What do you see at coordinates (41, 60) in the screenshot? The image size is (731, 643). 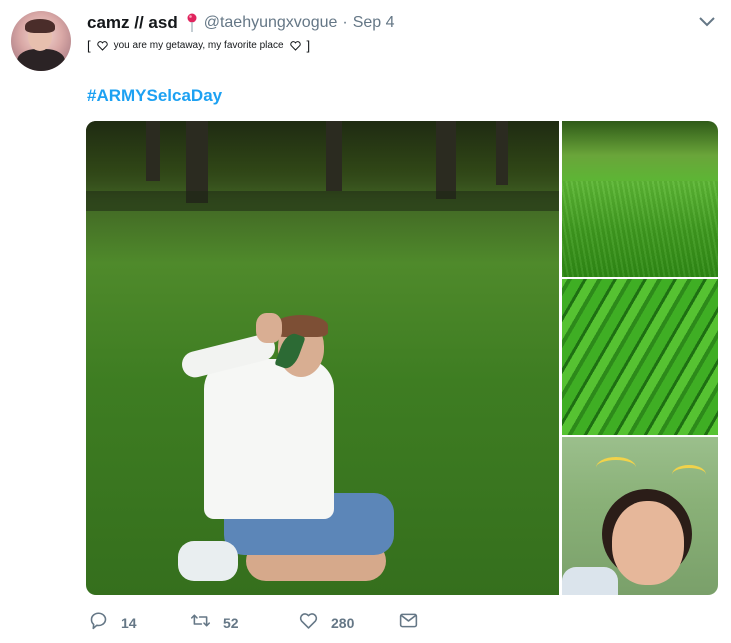 I see `avatar-shirt` at bounding box center [41, 60].